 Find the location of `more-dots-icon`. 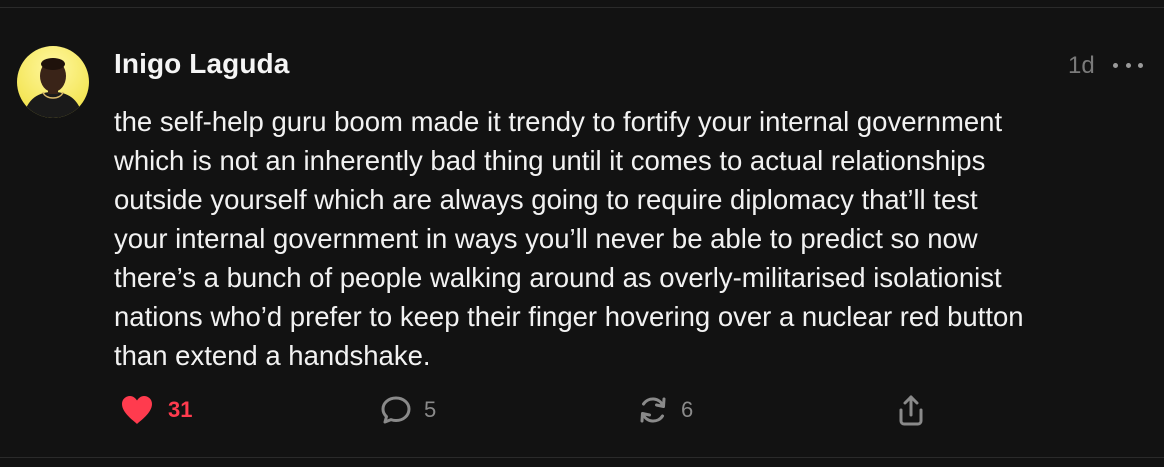

more-dots-icon is located at coordinates (1128, 65).